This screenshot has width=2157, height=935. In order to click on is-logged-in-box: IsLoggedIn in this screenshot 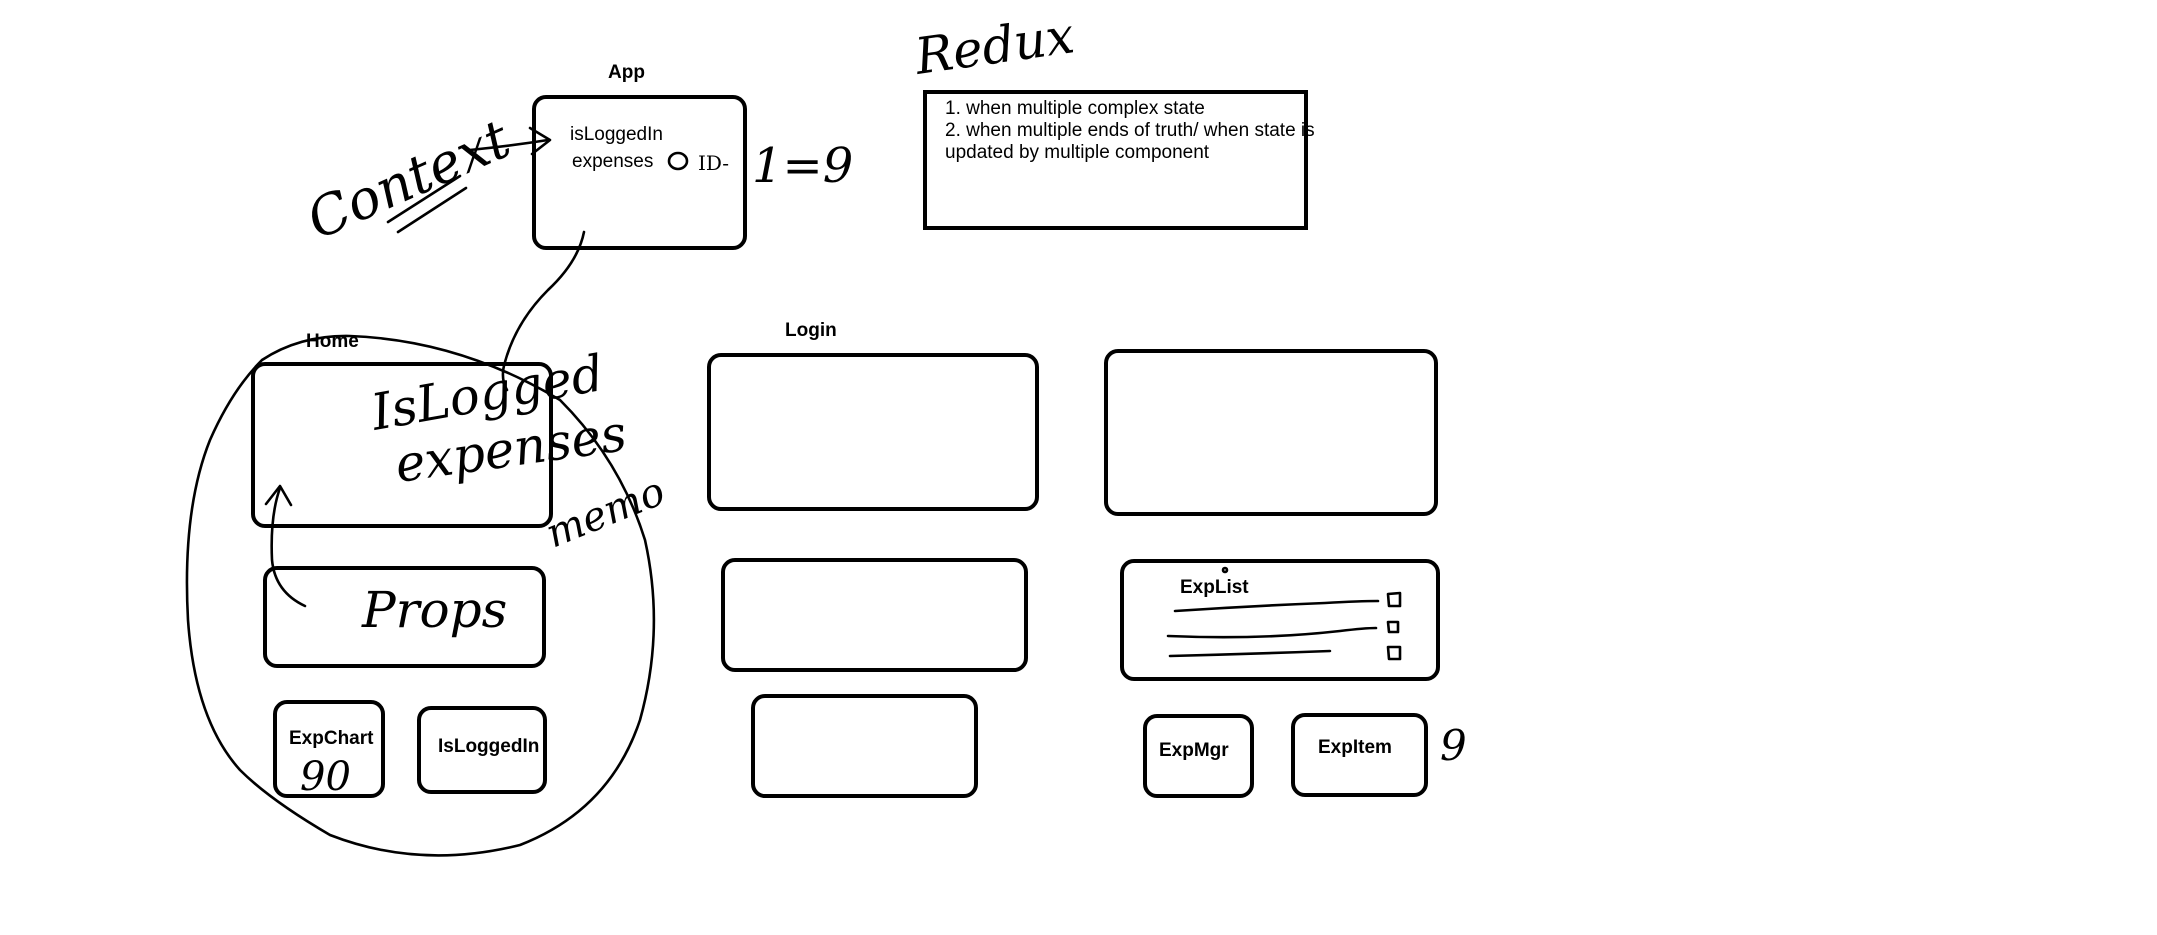, I will do `click(482, 750)`.